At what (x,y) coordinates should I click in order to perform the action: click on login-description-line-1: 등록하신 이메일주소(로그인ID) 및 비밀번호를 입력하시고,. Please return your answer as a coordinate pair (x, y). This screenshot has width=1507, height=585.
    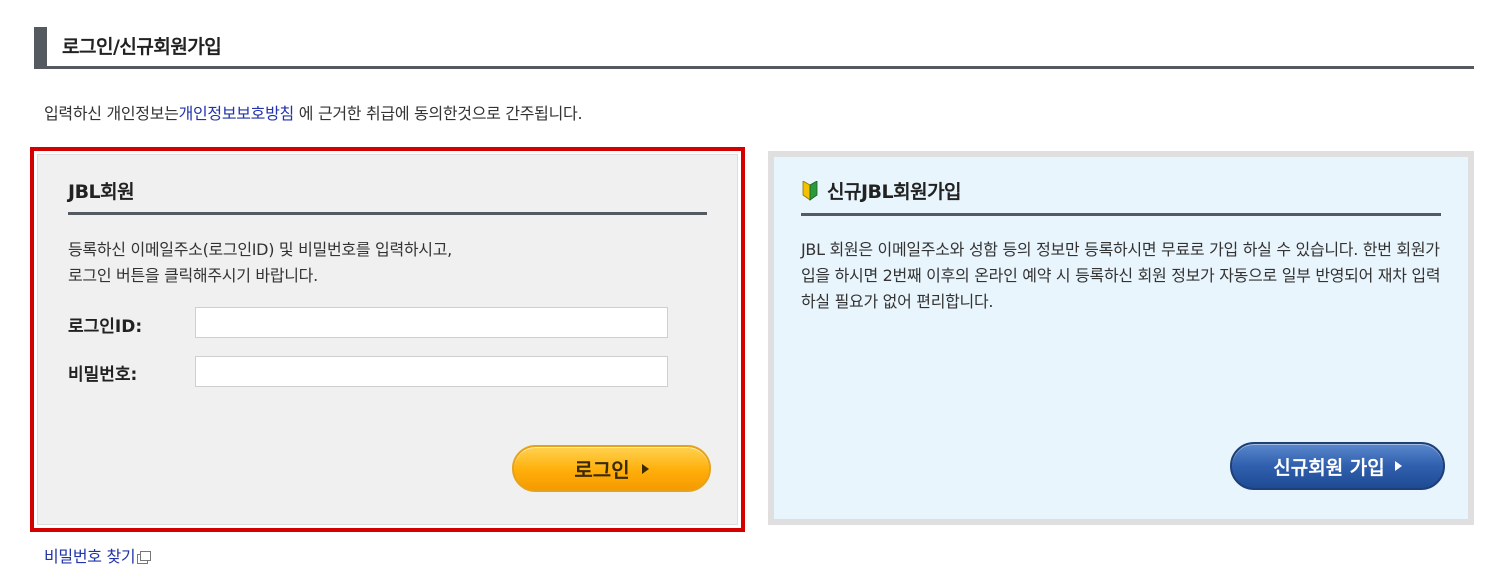
    Looking at the image, I should click on (260, 249).